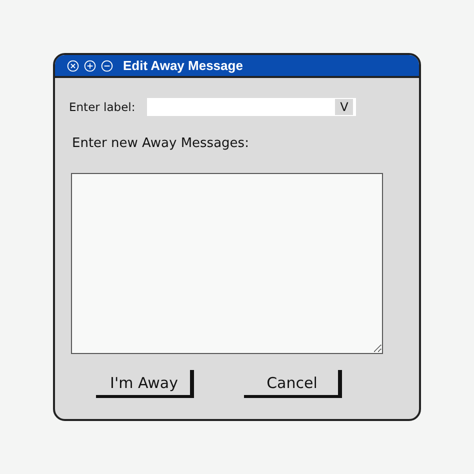 The width and height of the screenshot is (474, 474). I want to click on window-title: Edit Away Message, so click(183, 65).